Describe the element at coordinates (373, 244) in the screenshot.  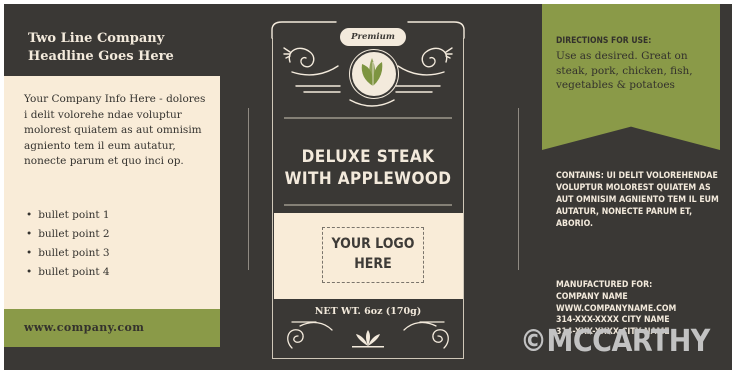
I see `logo-line1: YOUR LOGO` at that location.